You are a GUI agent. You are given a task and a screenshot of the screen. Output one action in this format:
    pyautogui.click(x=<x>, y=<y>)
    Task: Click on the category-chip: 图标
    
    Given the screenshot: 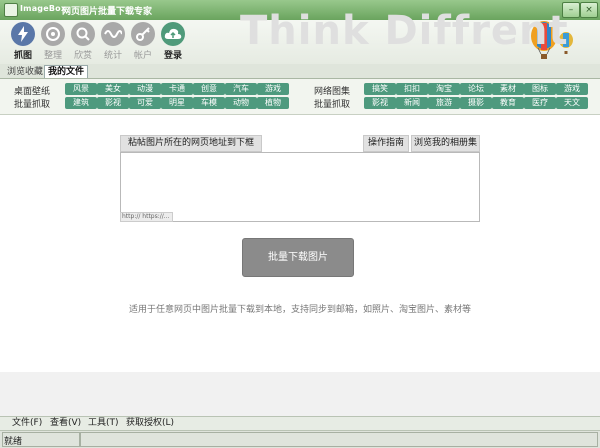 What is the action you would take?
    pyautogui.click(x=540, y=89)
    